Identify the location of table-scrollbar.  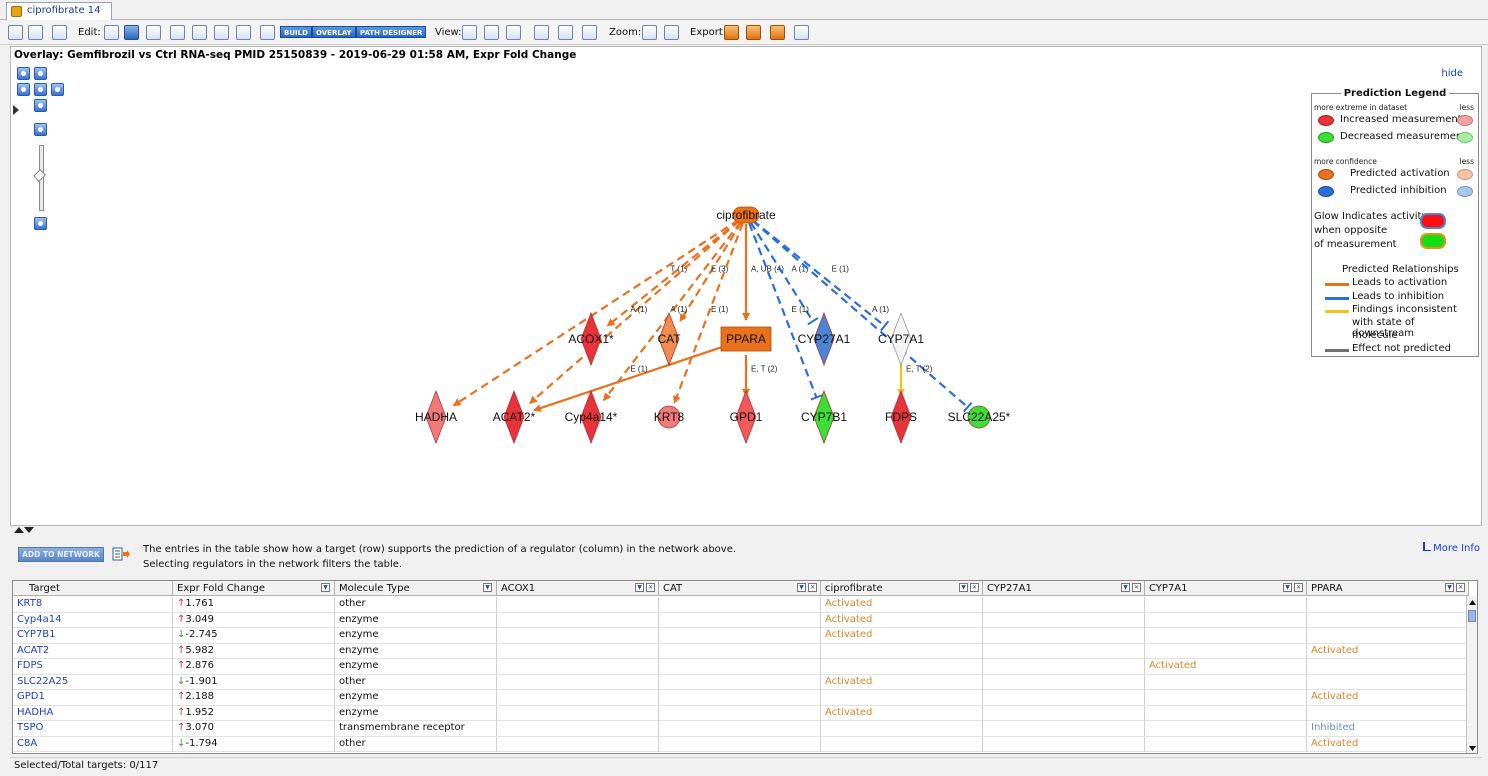
(1471, 674).